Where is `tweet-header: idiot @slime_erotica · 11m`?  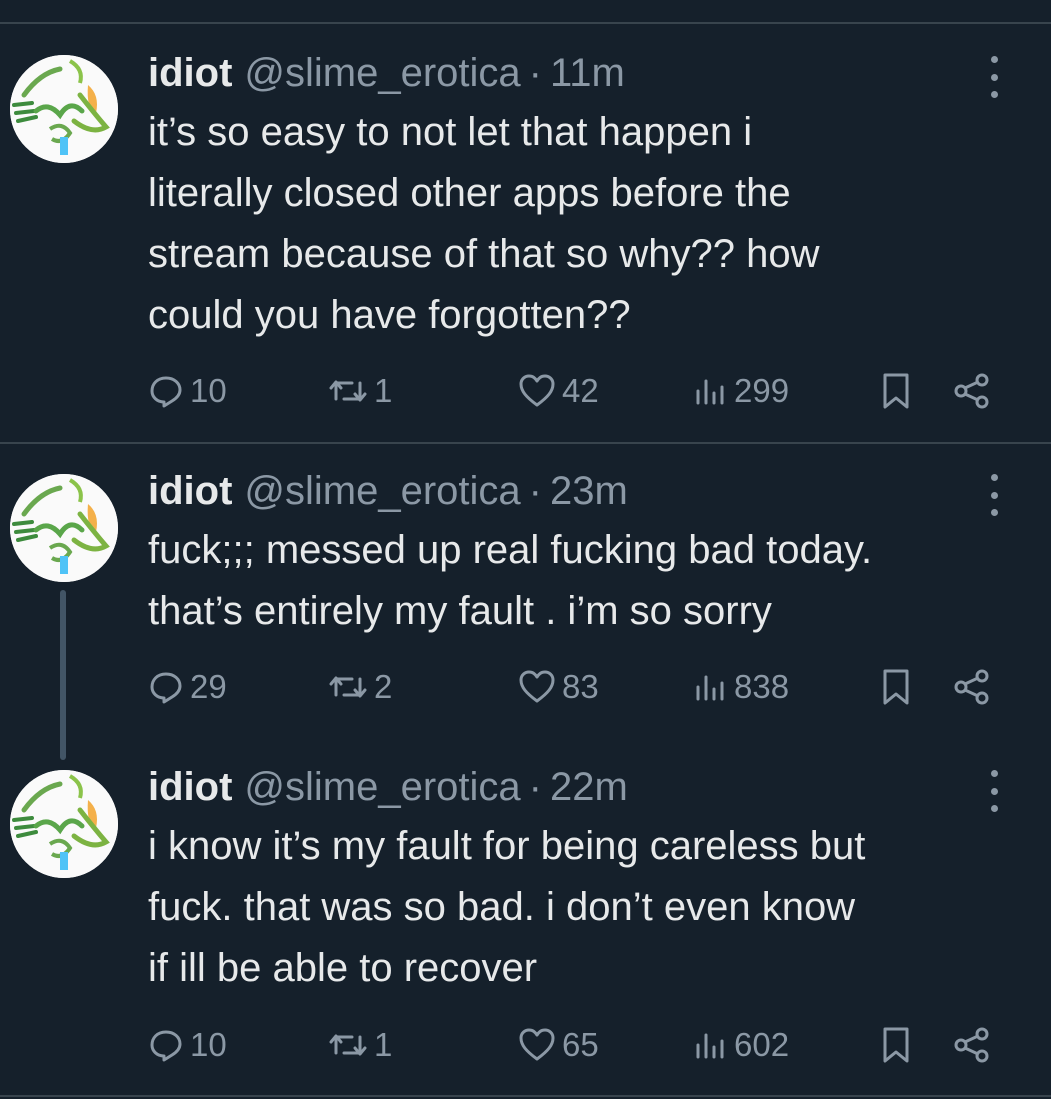
tweet-header: idiot @slime_erotica · 11m is located at coordinates (386, 73).